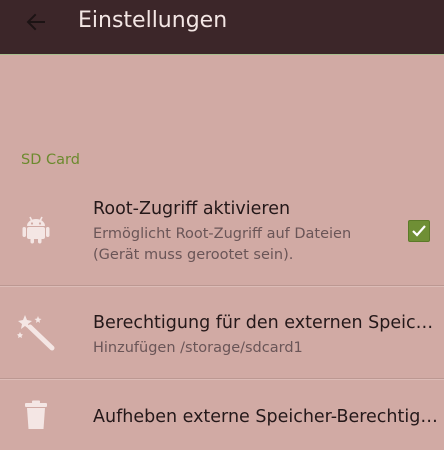 Image resolution: width=444 pixels, height=450 pixels. What do you see at coordinates (36, 229) in the screenshot?
I see `android-icon` at bounding box center [36, 229].